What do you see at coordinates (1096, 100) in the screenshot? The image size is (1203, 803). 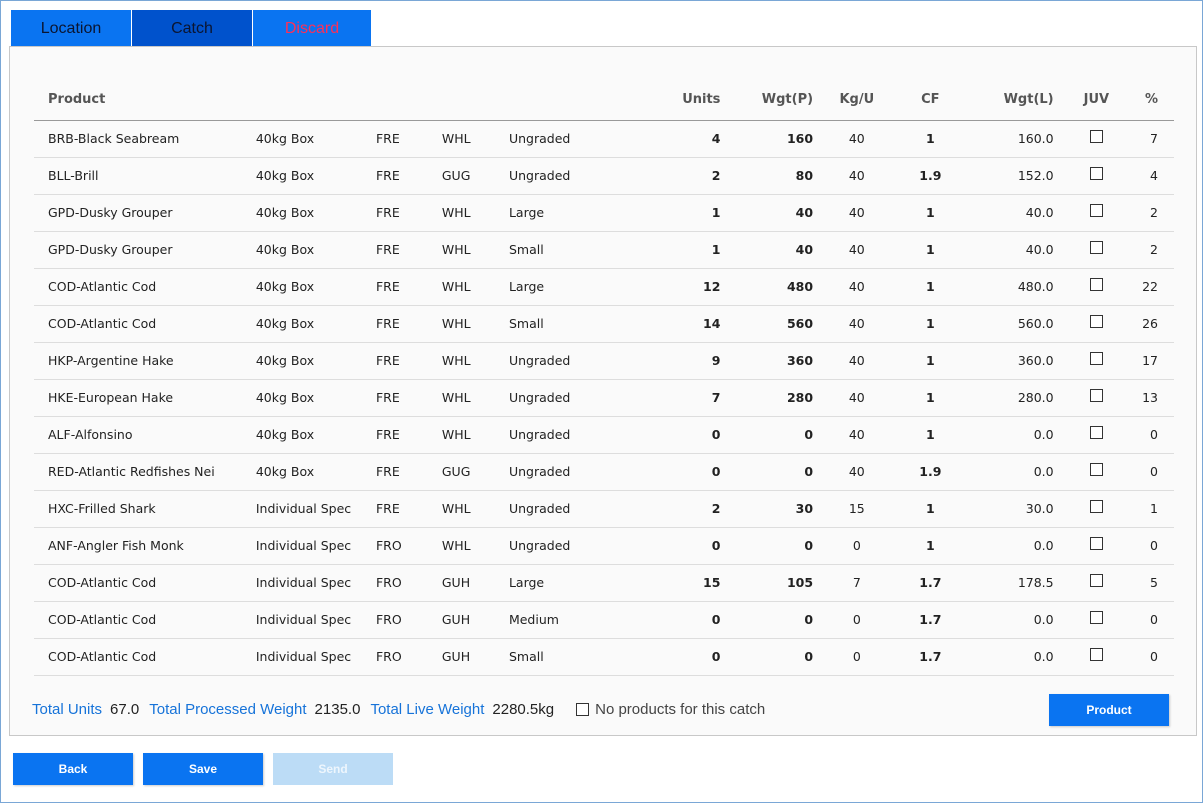 I see `header-juv: JUV` at bounding box center [1096, 100].